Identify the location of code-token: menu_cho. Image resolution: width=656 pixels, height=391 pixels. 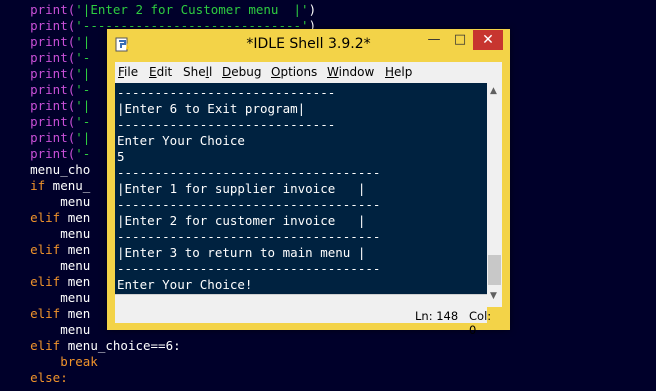
(45, 169).